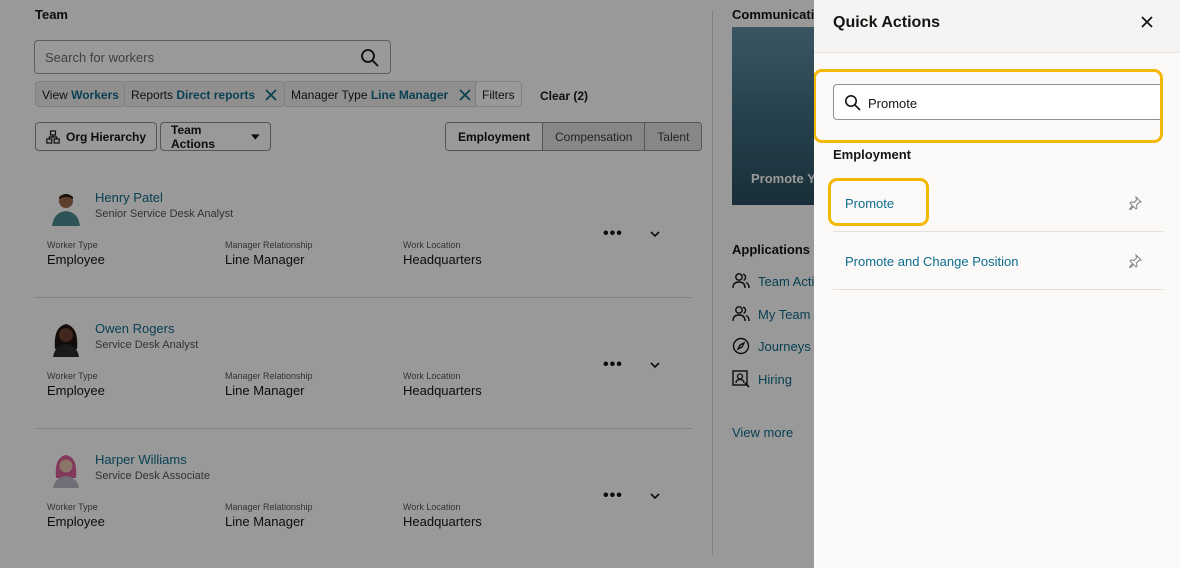 Image resolution: width=1180 pixels, height=568 pixels. Describe the element at coordinates (1147, 22) in the screenshot. I see `close-icon` at that location.